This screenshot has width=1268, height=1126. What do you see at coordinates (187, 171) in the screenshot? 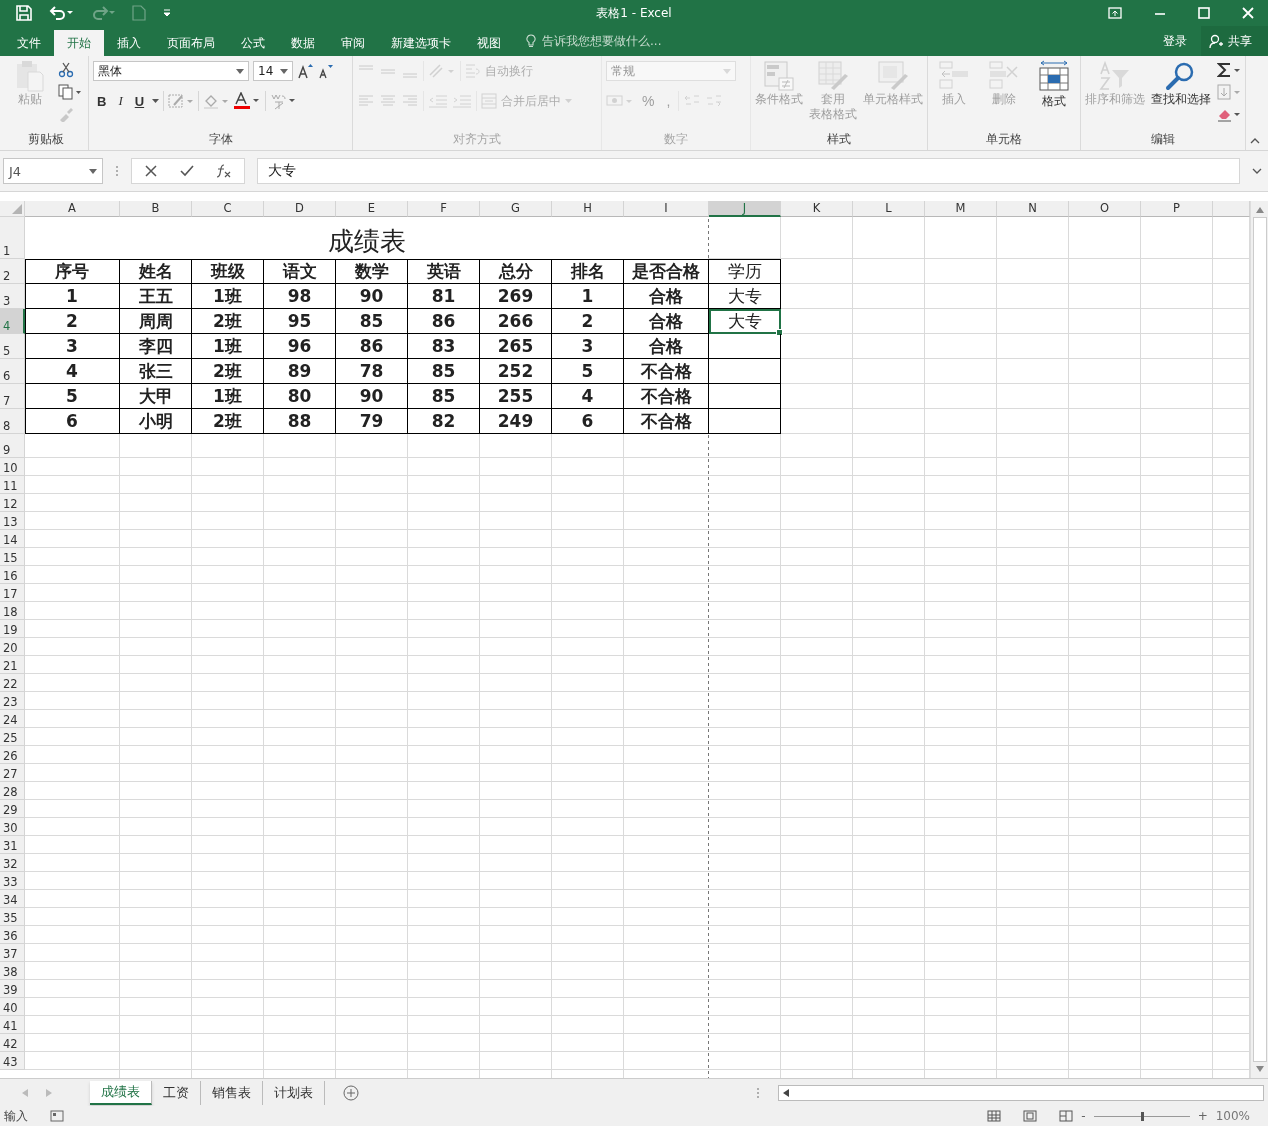
I see `check-icon` at bounding box center [187, 171].